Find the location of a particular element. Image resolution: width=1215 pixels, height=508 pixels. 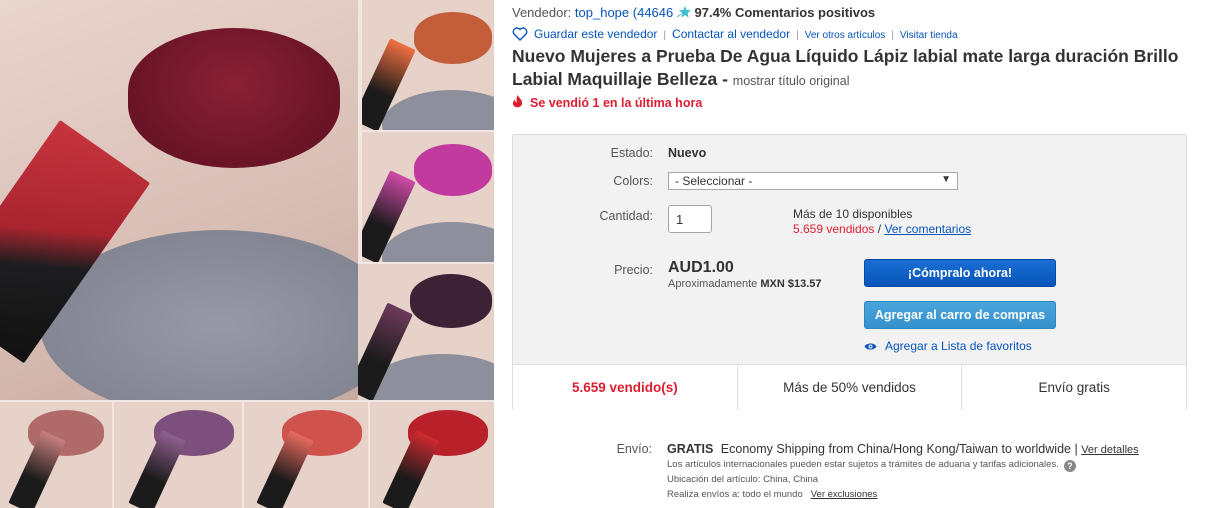

stat-sold: 5.659 vendido(s) is located at coordinates (625, 387).